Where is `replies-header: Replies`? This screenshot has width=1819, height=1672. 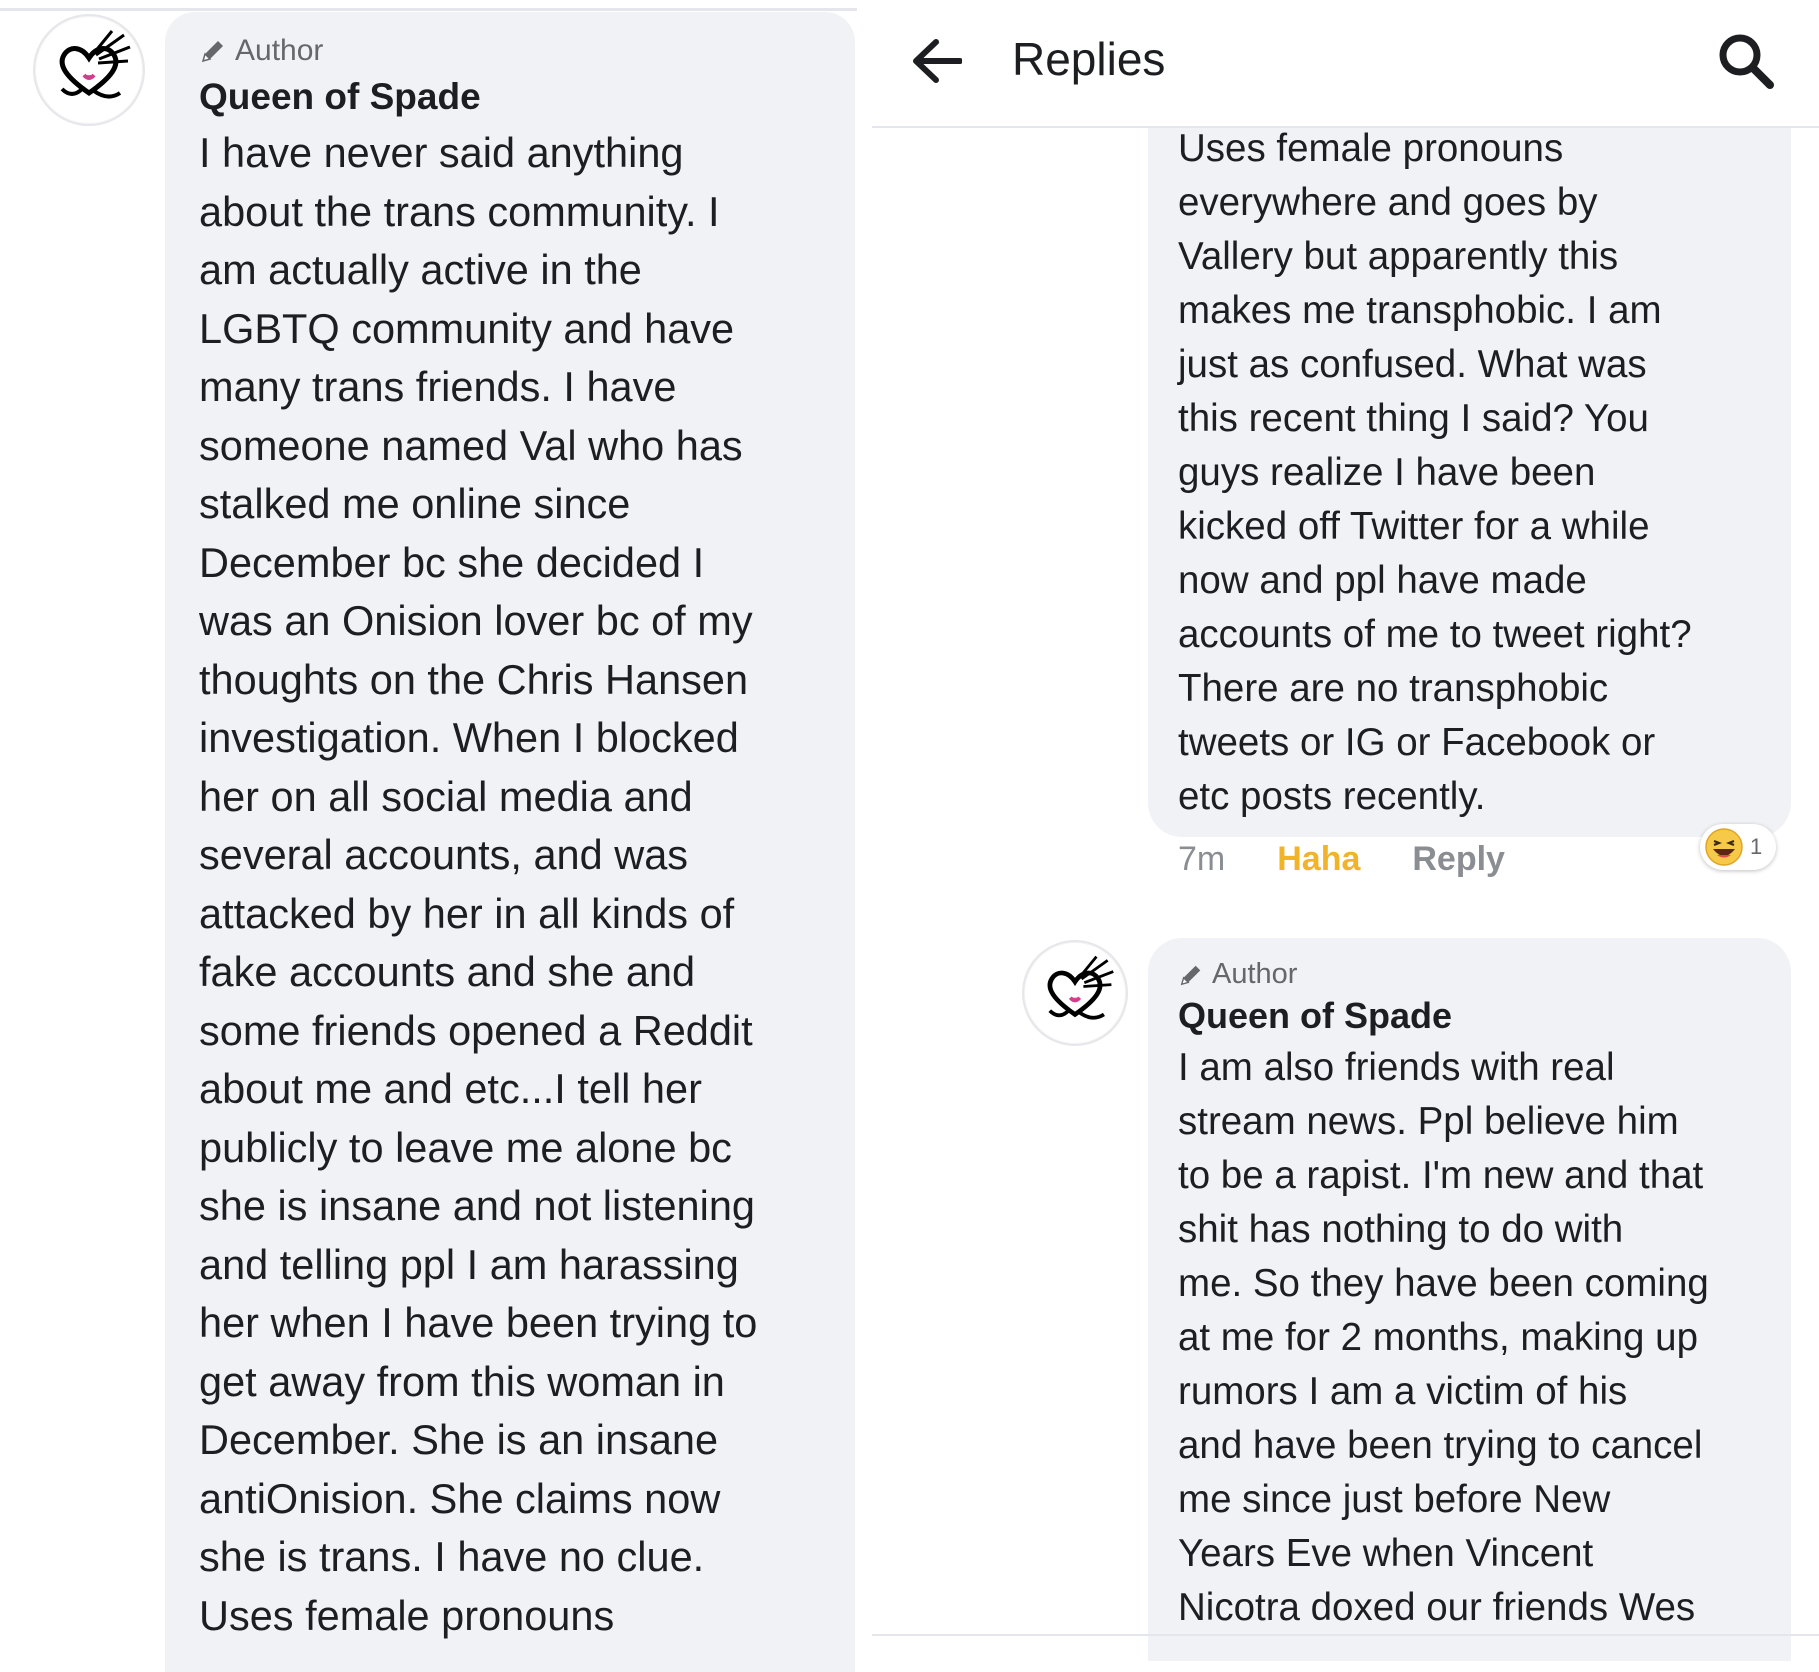
replies-header: Replies is located at coordinates (1345, 64).